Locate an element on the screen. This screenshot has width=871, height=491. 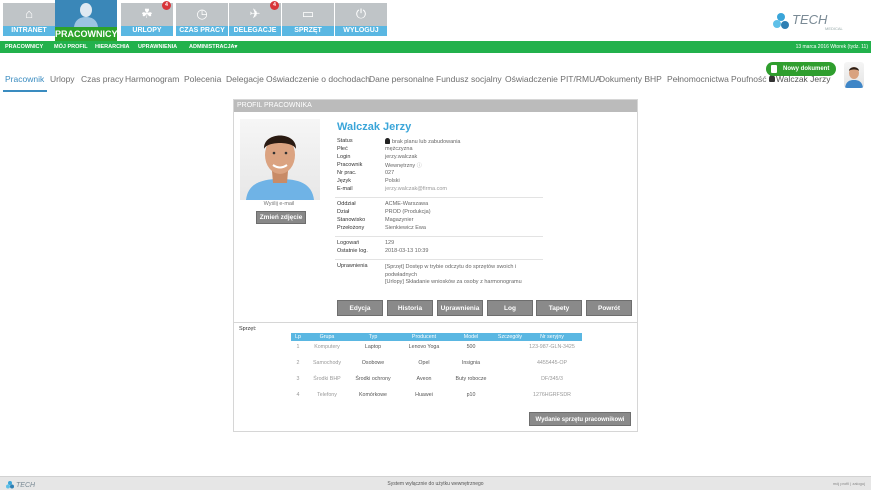
cell-model: Buty robocze is located at coordinates (471, 379).